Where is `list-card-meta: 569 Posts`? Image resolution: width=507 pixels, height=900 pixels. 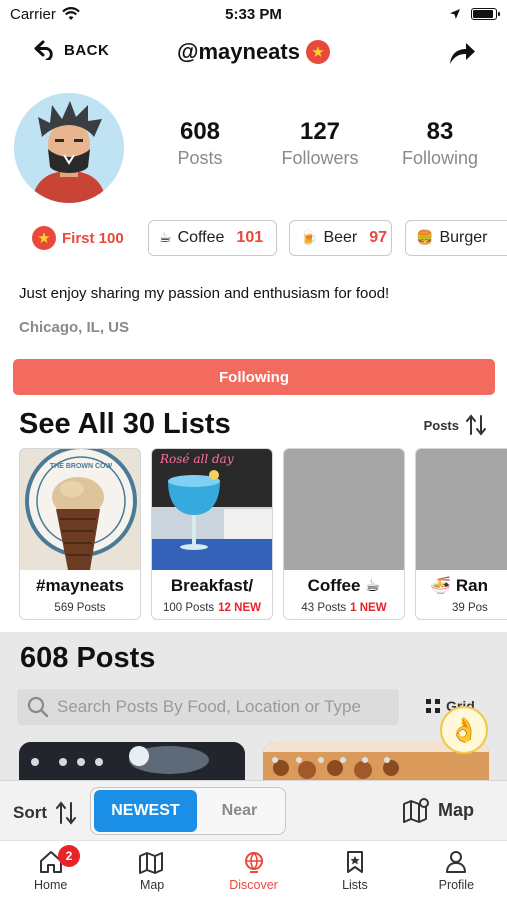 list-card-meta: 569 Posts is located at coordinates (80, 608).